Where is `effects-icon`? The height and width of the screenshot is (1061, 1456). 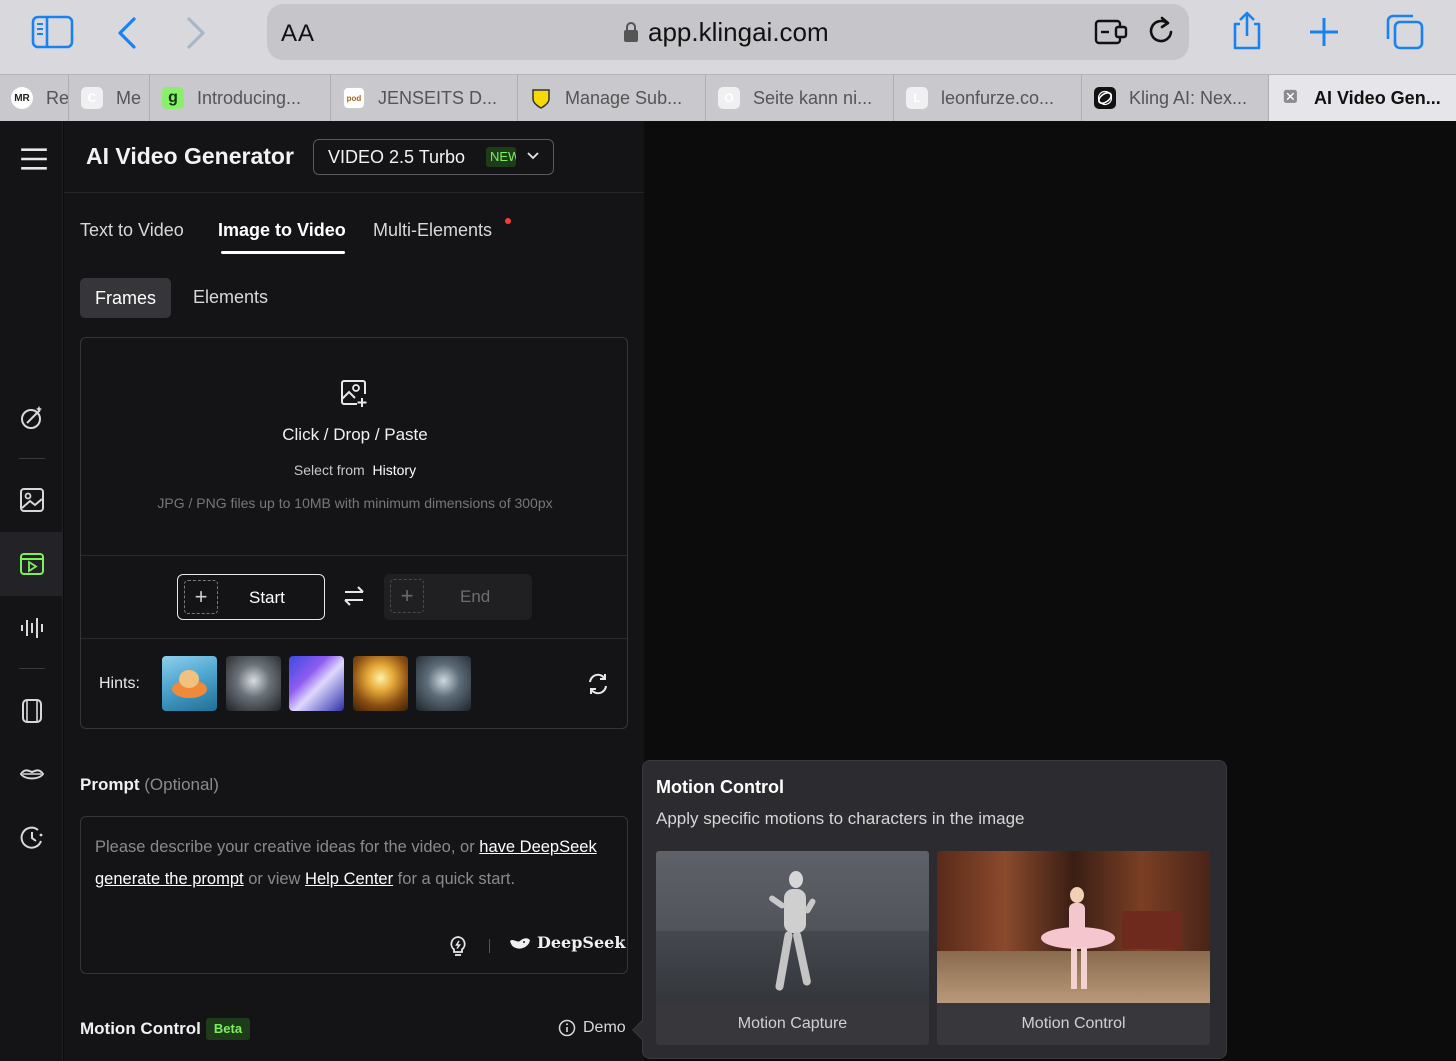 effects-icon is located at coordinates (32, 711).